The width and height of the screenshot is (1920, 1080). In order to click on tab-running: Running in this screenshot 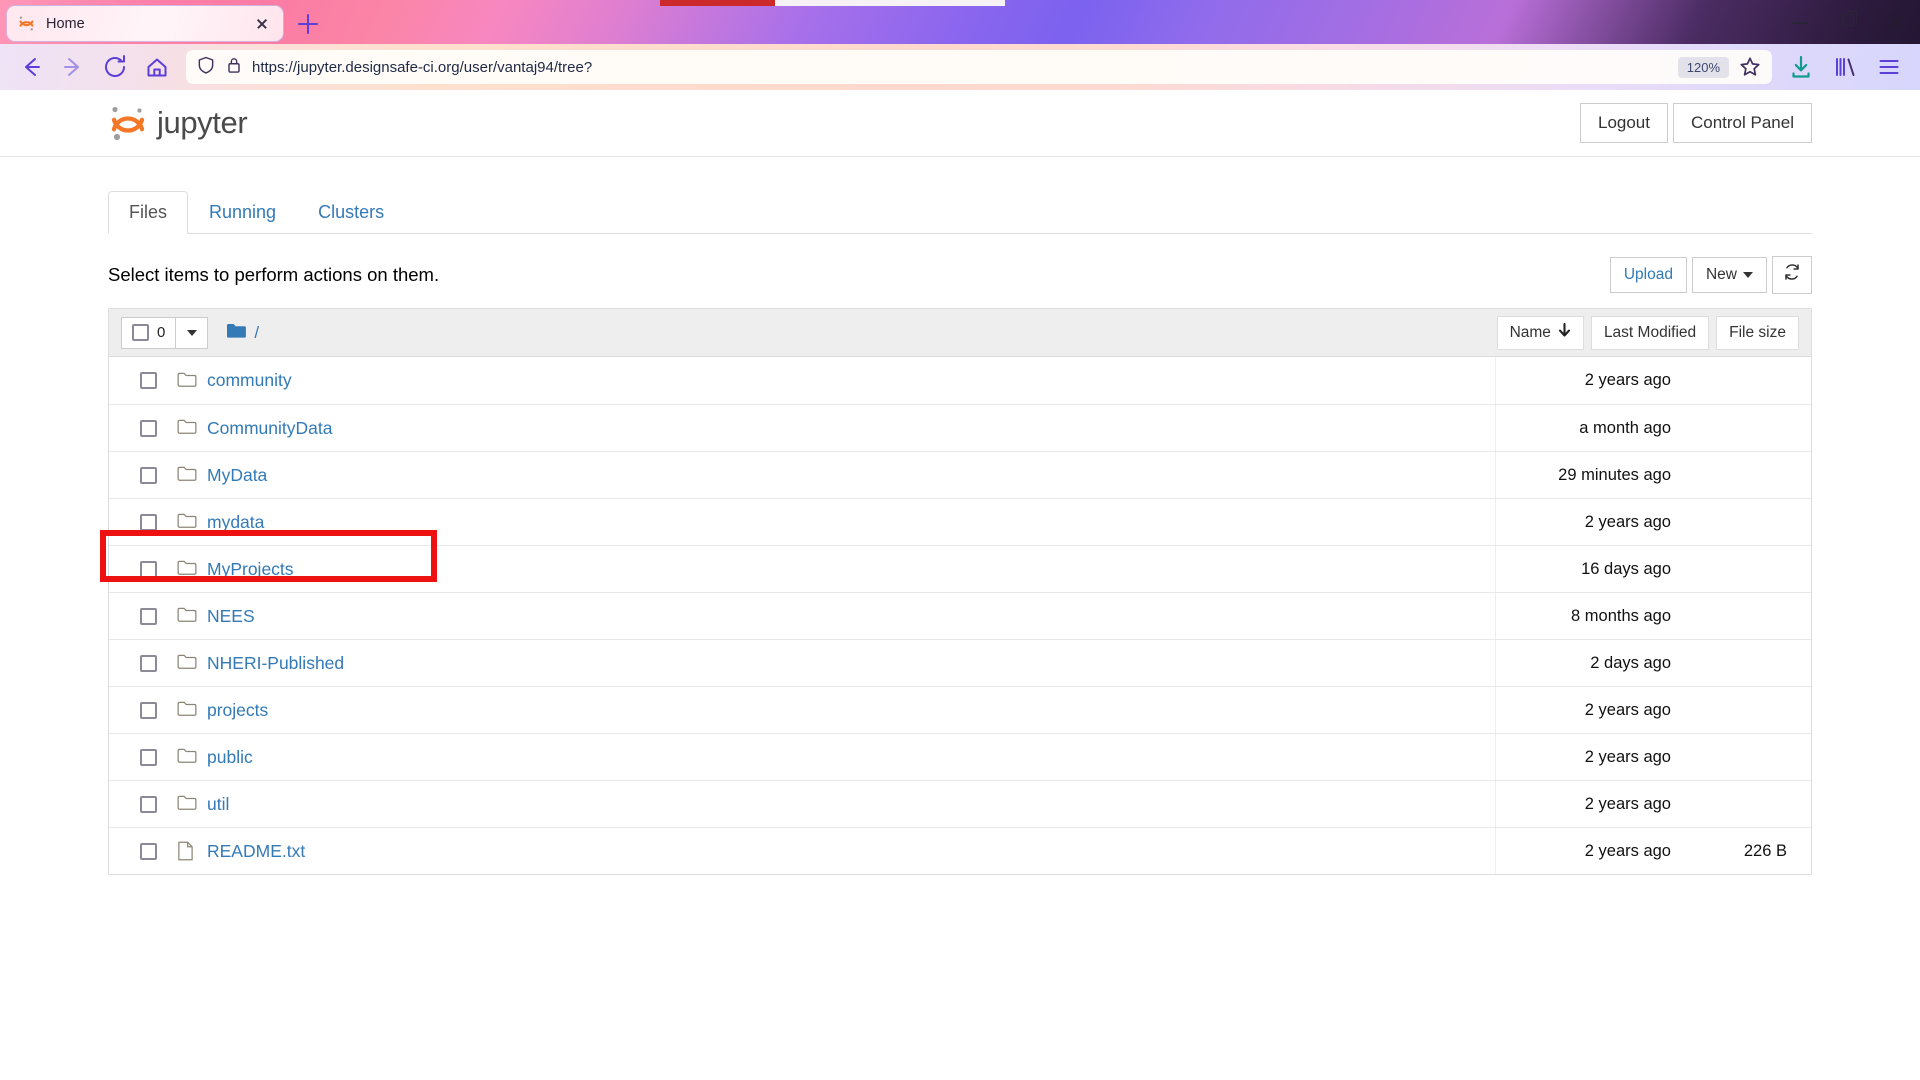, I will do `click(242, 212)`.